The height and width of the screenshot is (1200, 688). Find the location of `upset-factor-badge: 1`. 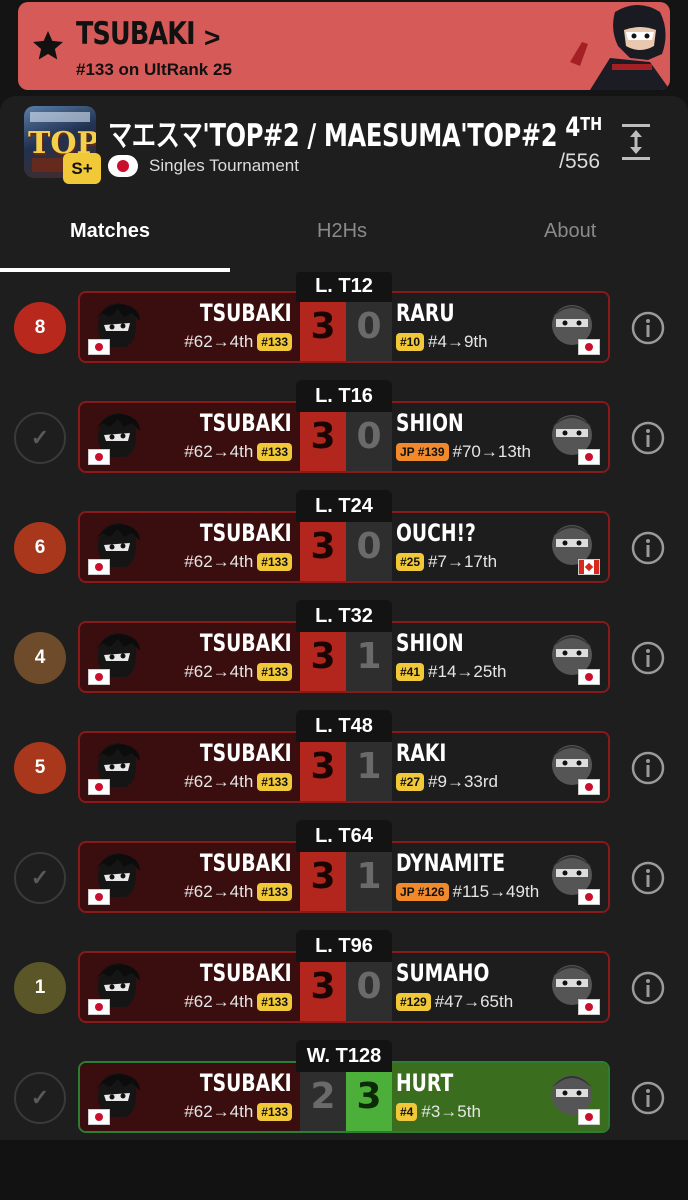

upset-factor-badge: 1 is located at coordinates (40, 988).